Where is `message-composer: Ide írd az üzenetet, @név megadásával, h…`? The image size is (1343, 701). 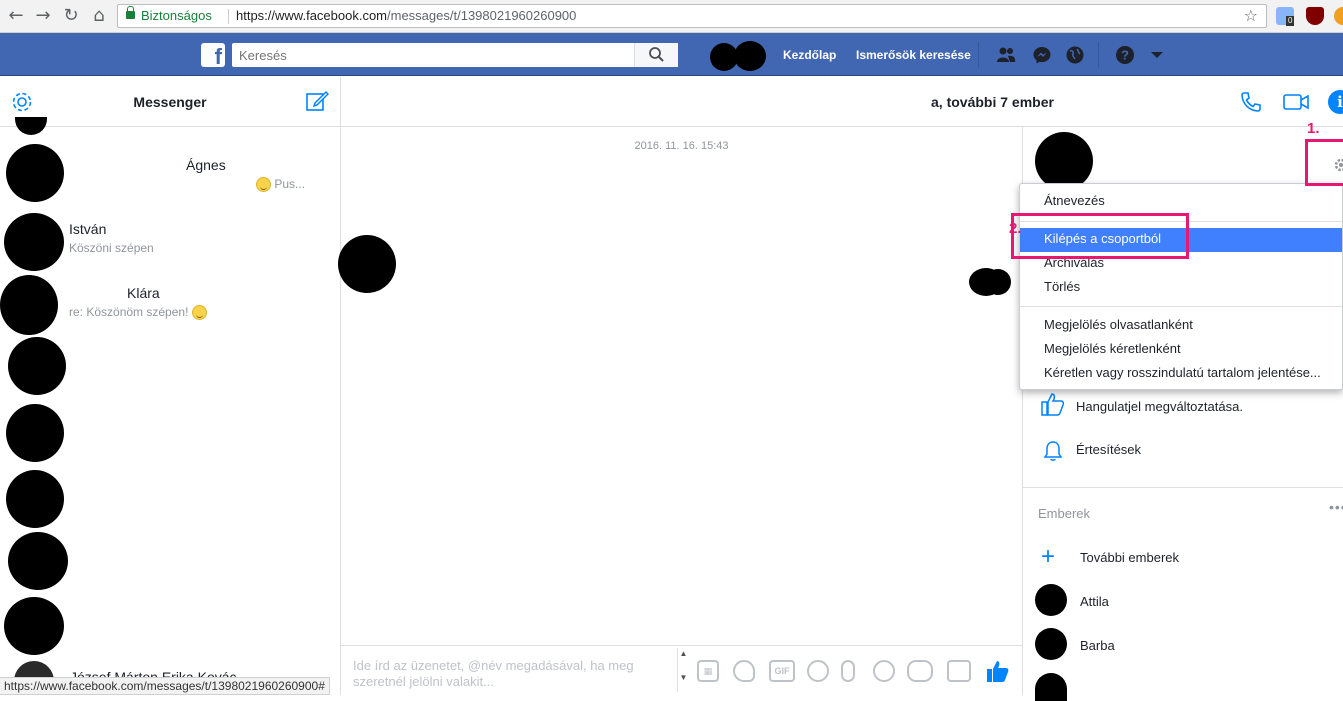 message-composer: Ide írd az üzenetet, @név megadásával, h… is located at coordinates (681, 670).